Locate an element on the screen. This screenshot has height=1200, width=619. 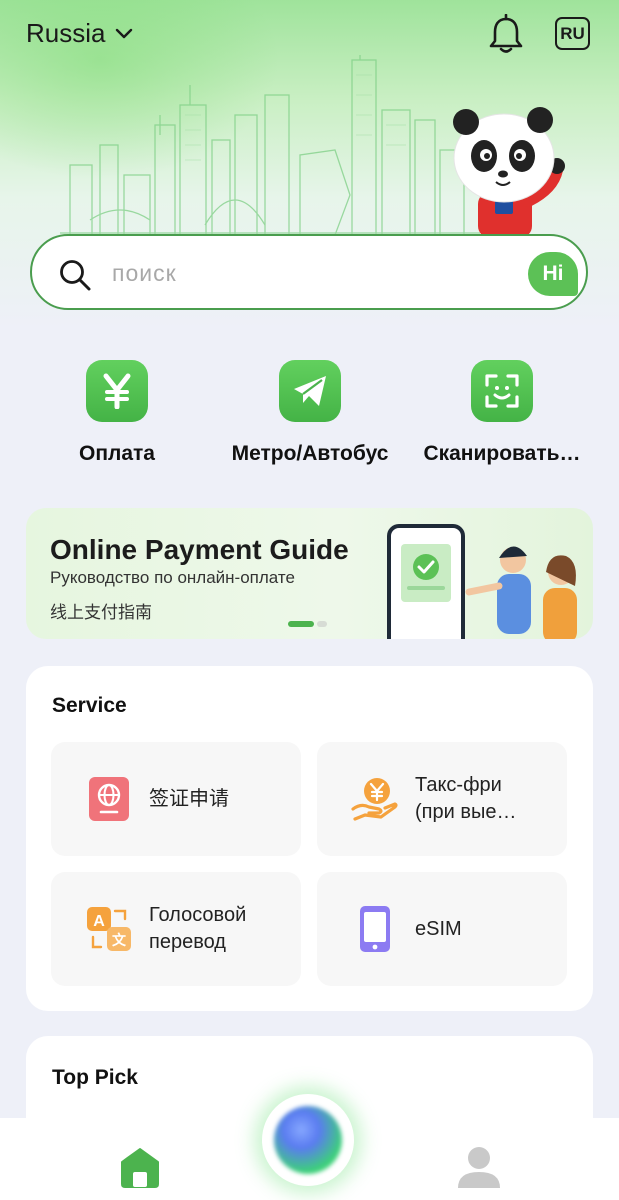
quick-action-metro-bus: Метро/Автобус is located at coordinates (310, 413).